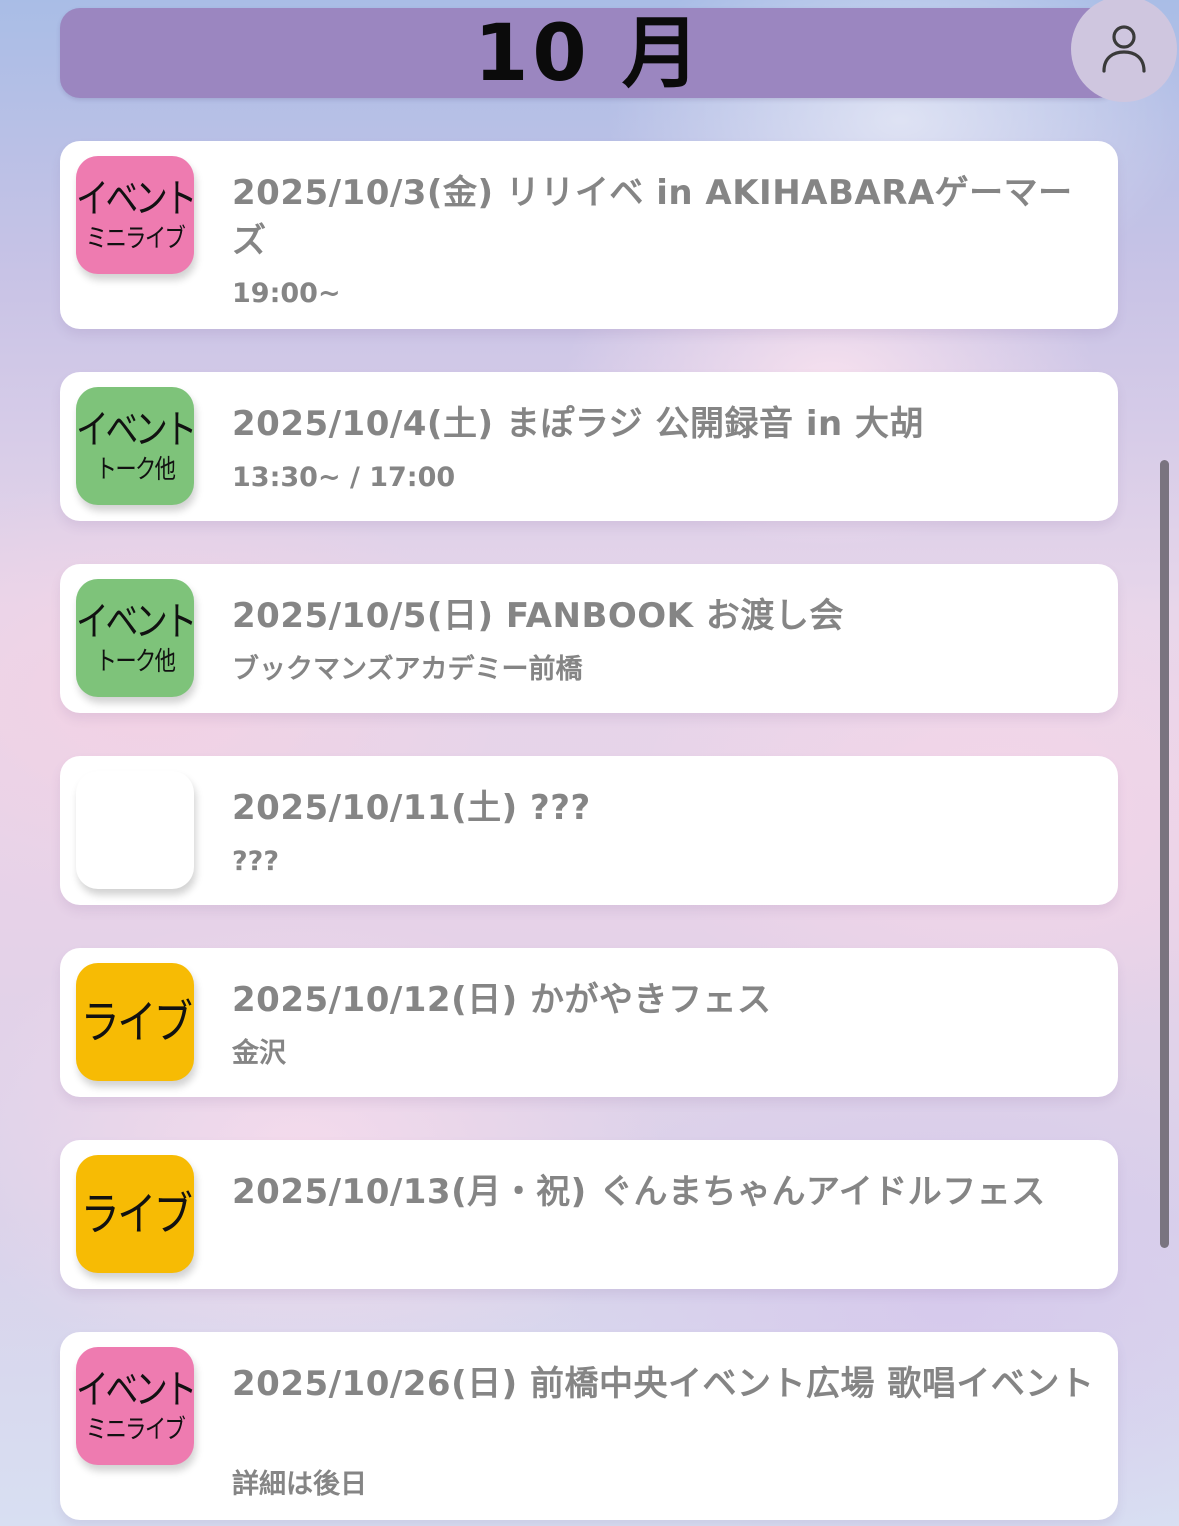 This screenshot has height=1526, width=1179. I want to click on event-detail: 19:00~, so click(286, 293).